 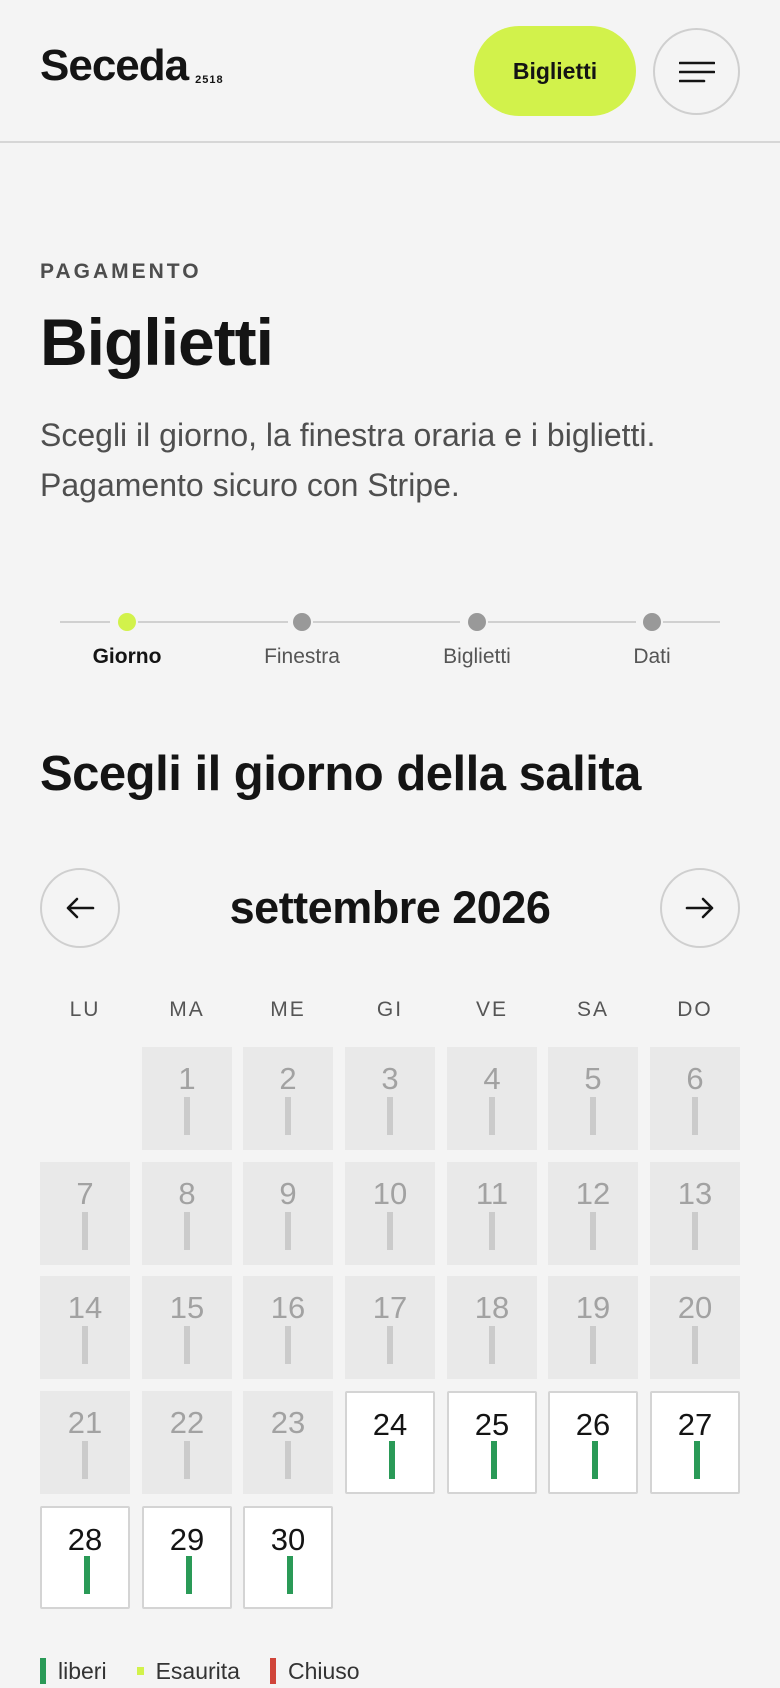 What do you see at coordinates (288, 1557) in the screenshot?
I see `calendar-day-available: 30` at bounding box center [288, 1557].